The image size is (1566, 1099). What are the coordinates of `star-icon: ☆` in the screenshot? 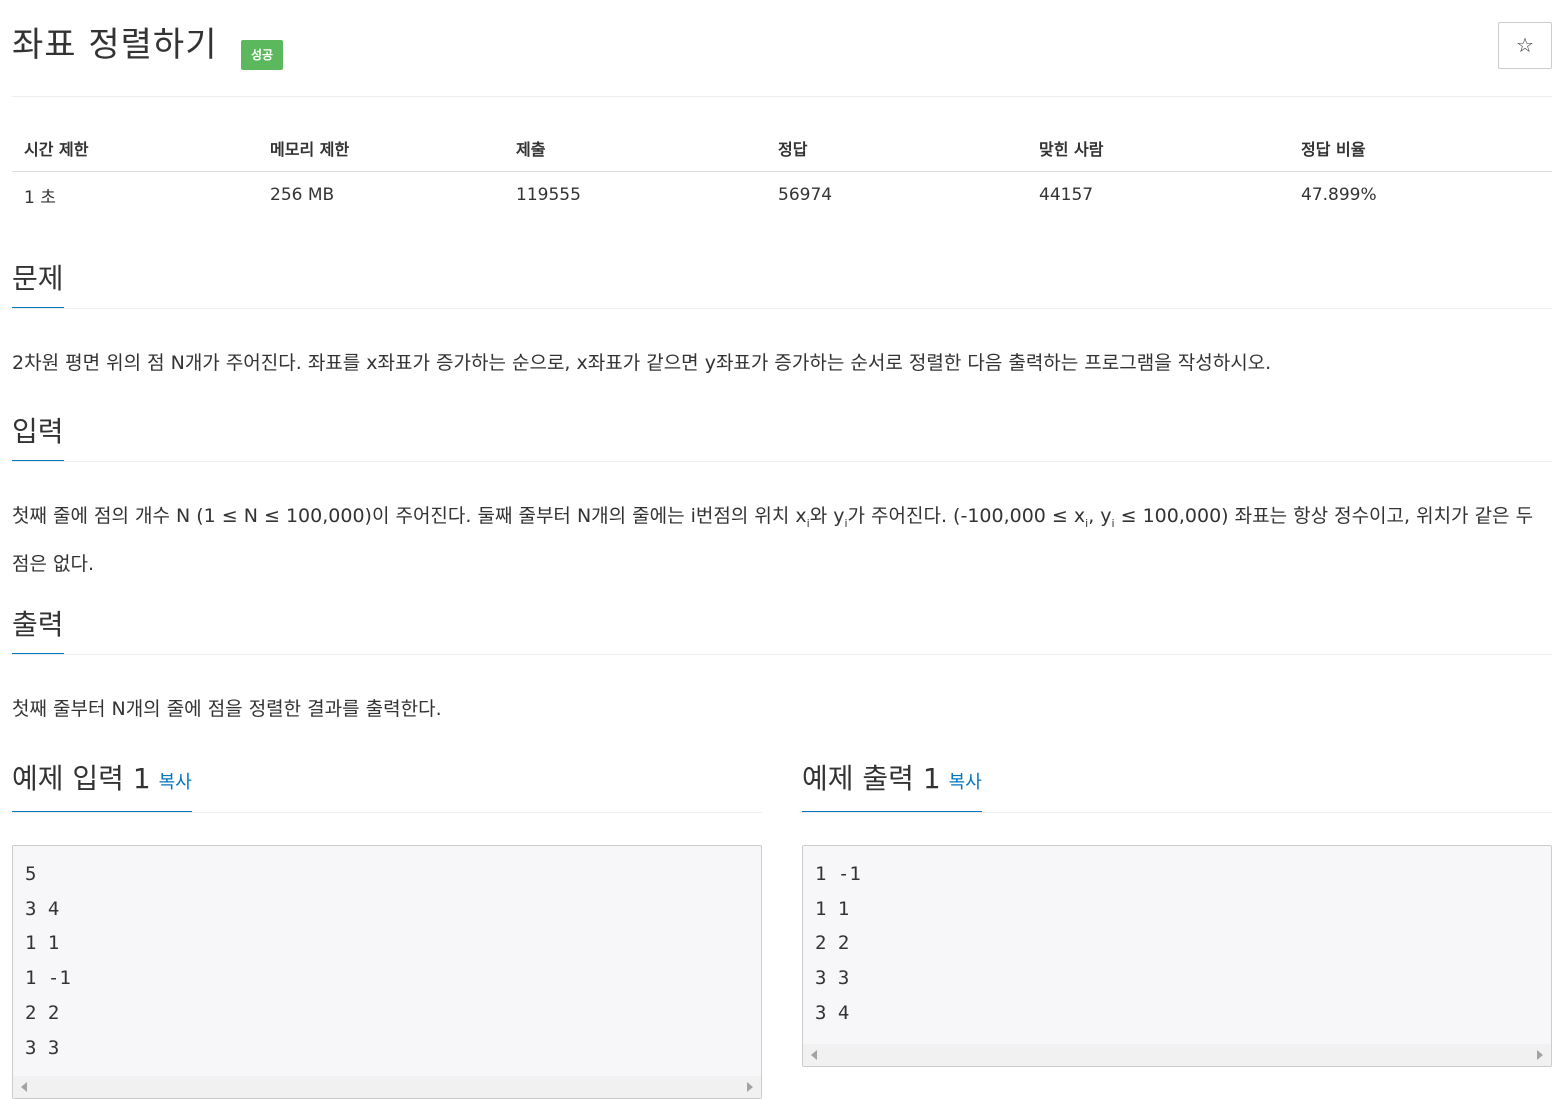 It's located at (1525, 45).